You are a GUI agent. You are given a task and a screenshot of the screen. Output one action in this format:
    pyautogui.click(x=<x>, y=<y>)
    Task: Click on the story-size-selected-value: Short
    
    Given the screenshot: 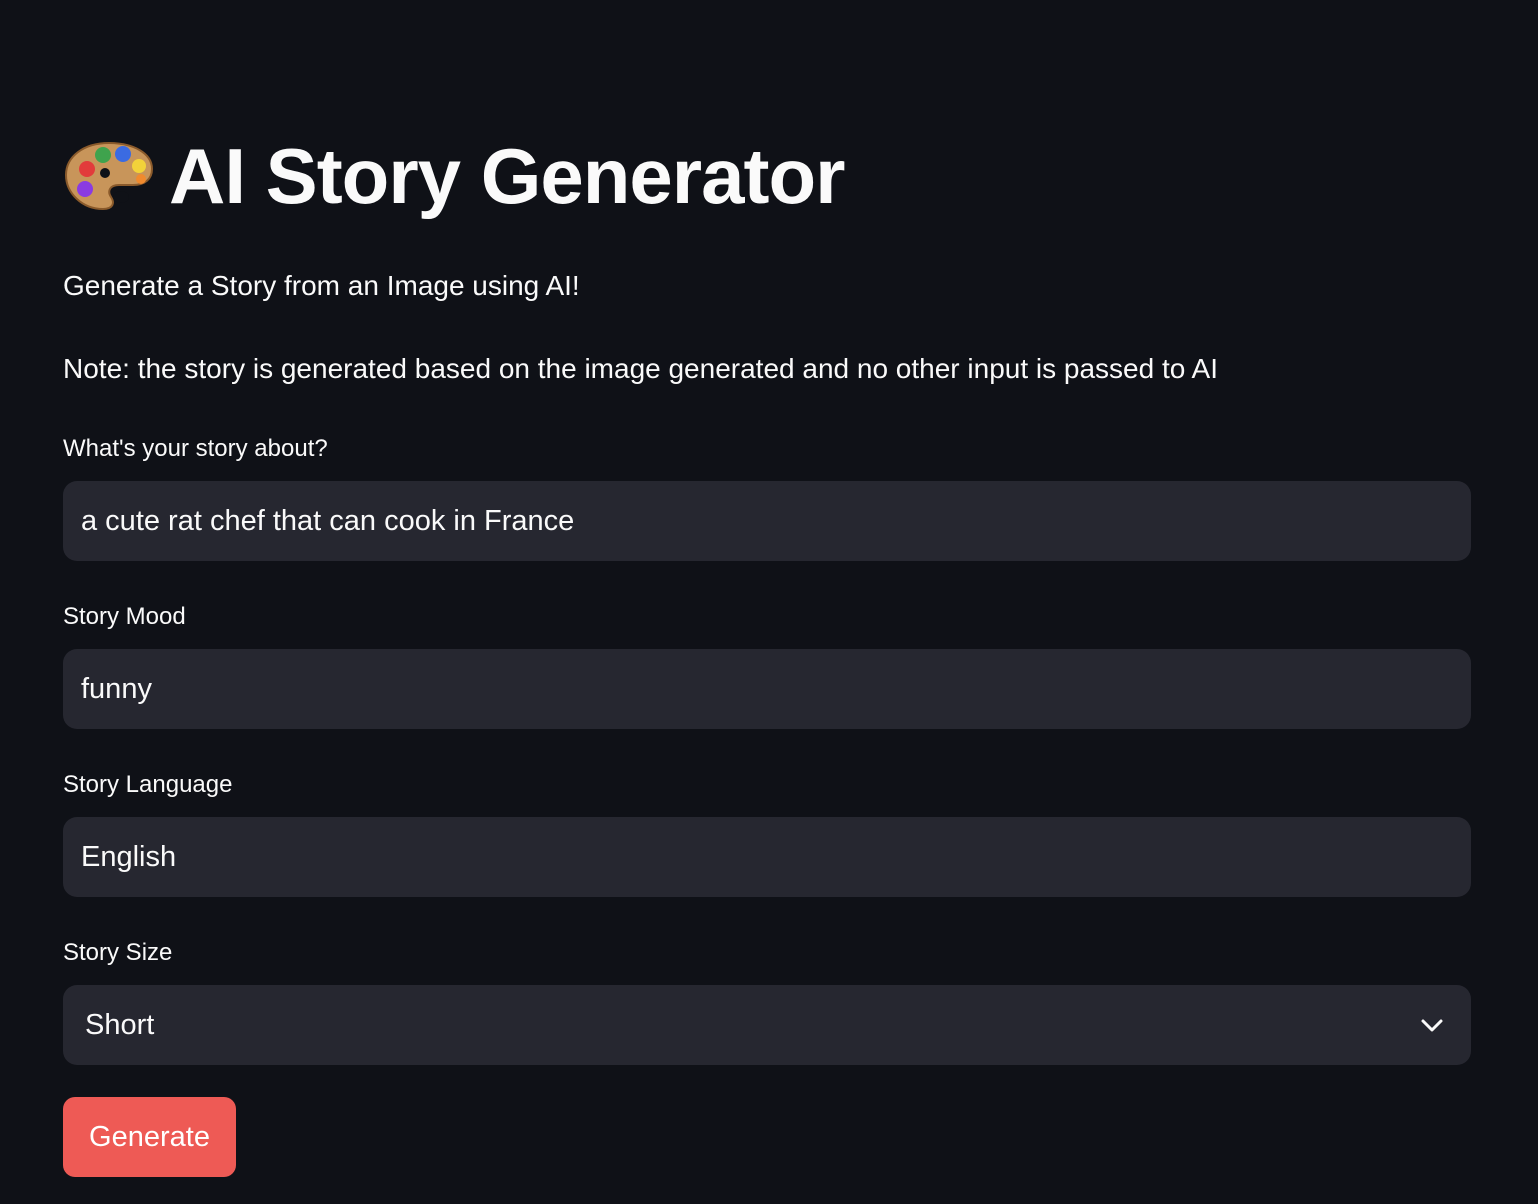 What is the action you would take?
    pyautogui.click(x=120, y=1024)
    